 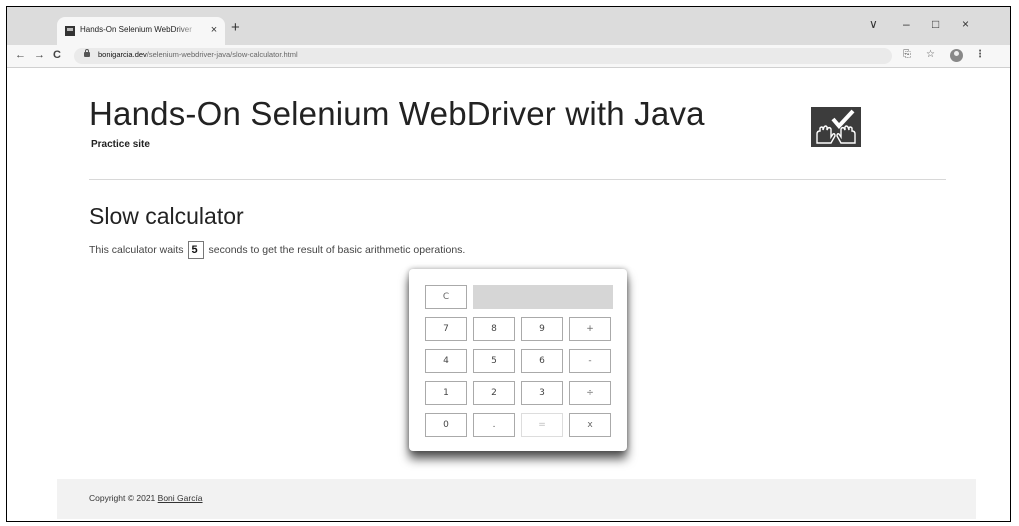 I want to click on header-divider, so click(x=517, y=179).